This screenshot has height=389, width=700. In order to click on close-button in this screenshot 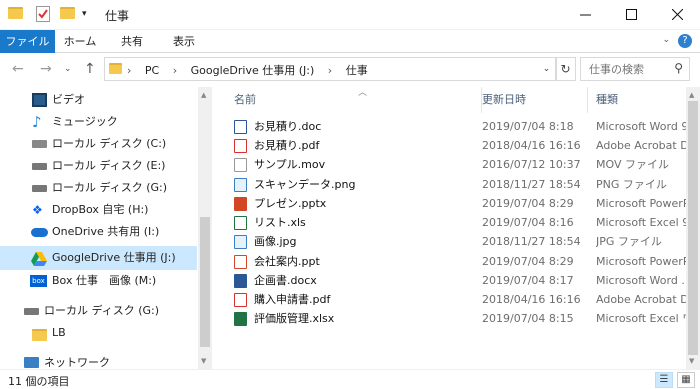, I will do `click(677, 15)`.